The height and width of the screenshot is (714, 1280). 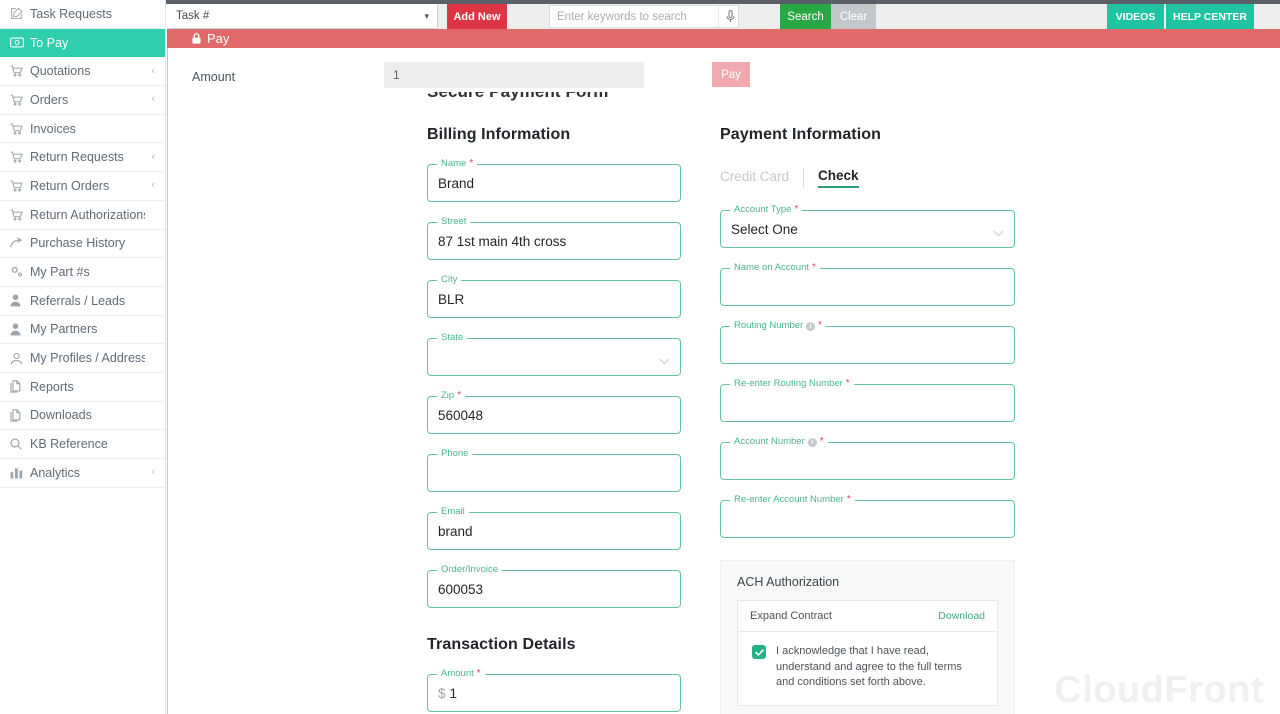 What do you see at coordinates (442, 693) in the screenshot?
I see `currency-symbol: $` at bounding box center [442, 693].